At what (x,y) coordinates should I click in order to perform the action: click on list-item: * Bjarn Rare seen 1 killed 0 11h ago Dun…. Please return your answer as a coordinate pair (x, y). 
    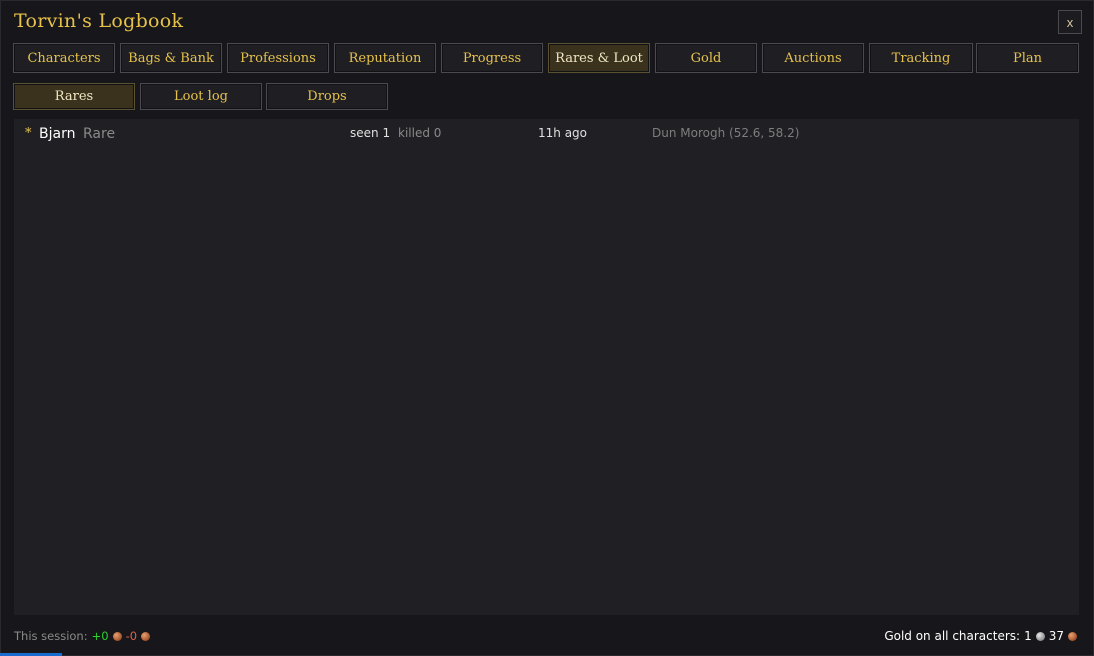
    Looking at the image, I should click on (546, 134).